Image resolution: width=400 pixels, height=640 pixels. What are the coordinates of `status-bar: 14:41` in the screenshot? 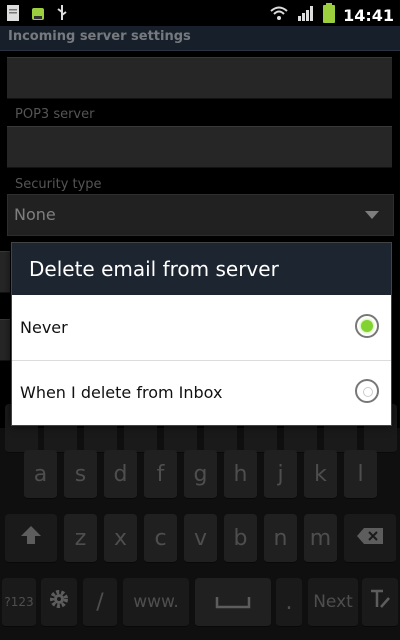 It's located at (200, 13).